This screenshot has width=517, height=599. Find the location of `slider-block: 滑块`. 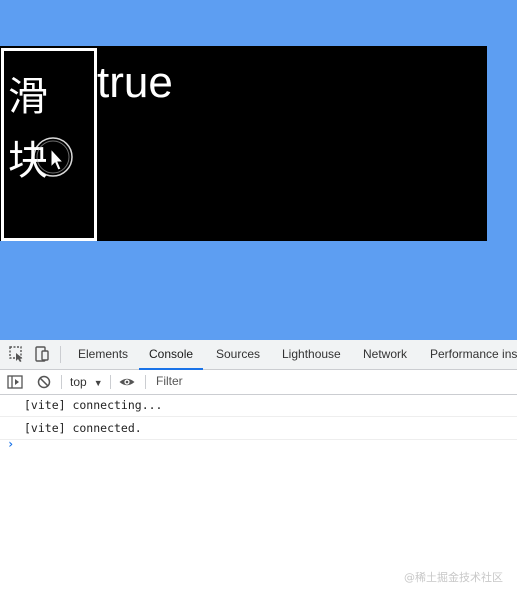

slider-block: 滑块 is located at coordinates (49, 144).